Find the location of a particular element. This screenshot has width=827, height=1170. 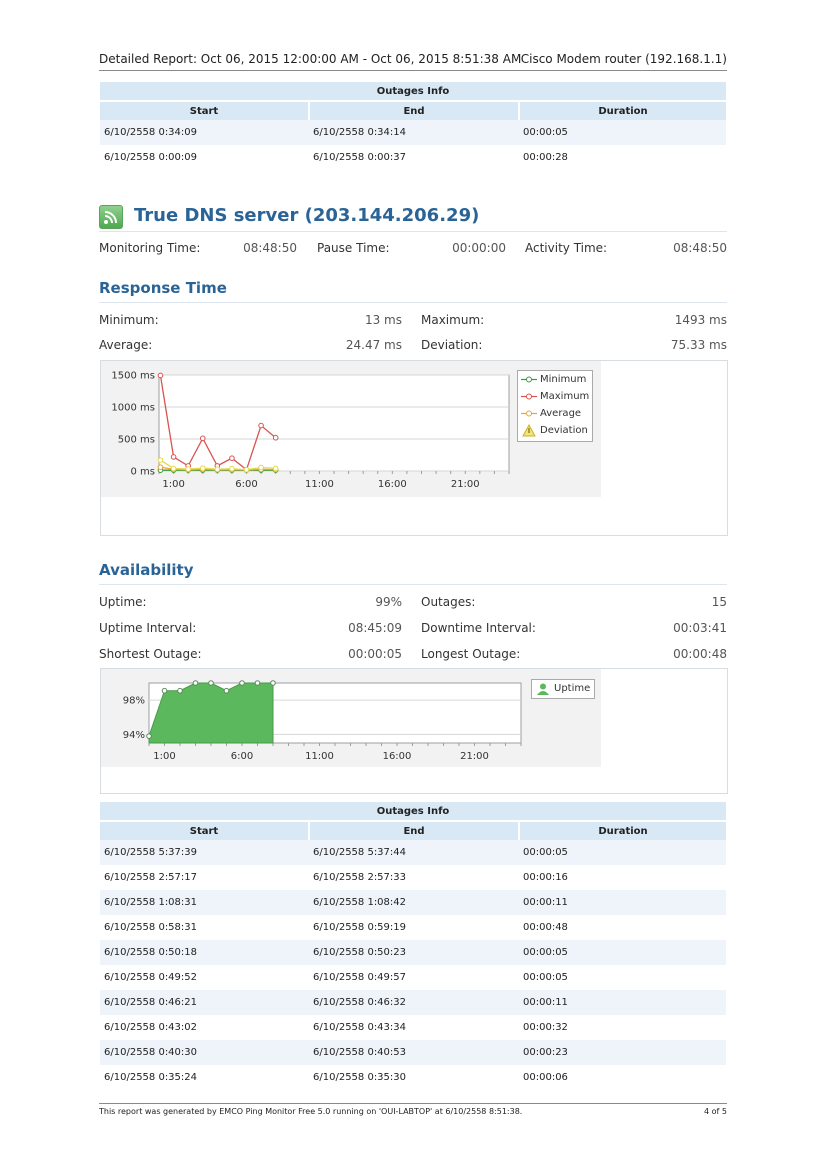

legend-item-deviation: Deviation is located at coordinates (555, 430).